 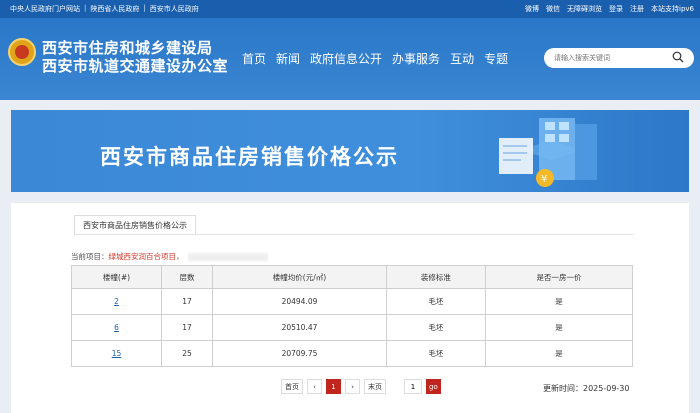 What do you see at coordinates (435, 277) in the screenshot?
I see `col-decoration: 装修标准` at bounding box center [435, 277].